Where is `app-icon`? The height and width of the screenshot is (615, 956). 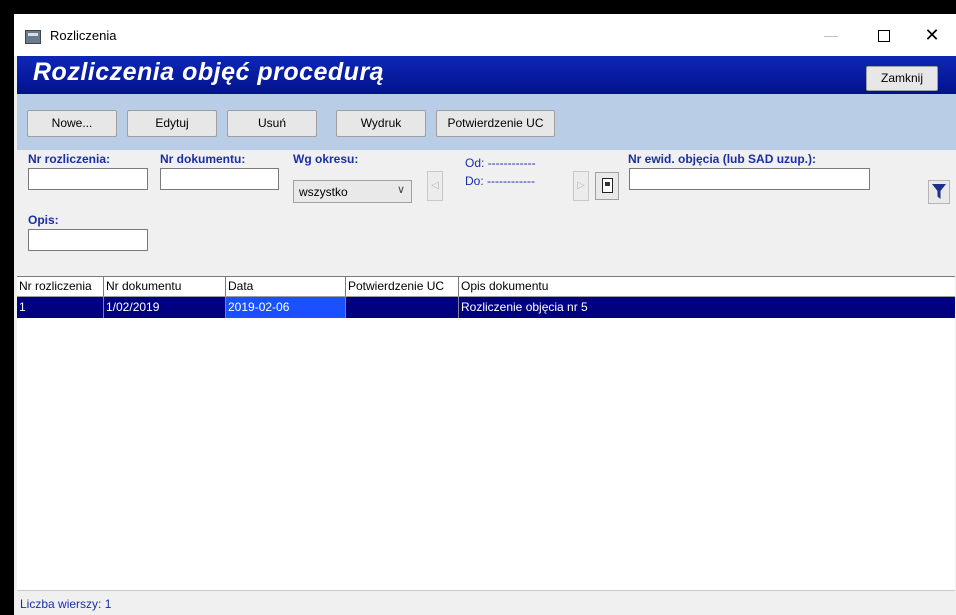 app-icon is located at coordinates (33, 37).